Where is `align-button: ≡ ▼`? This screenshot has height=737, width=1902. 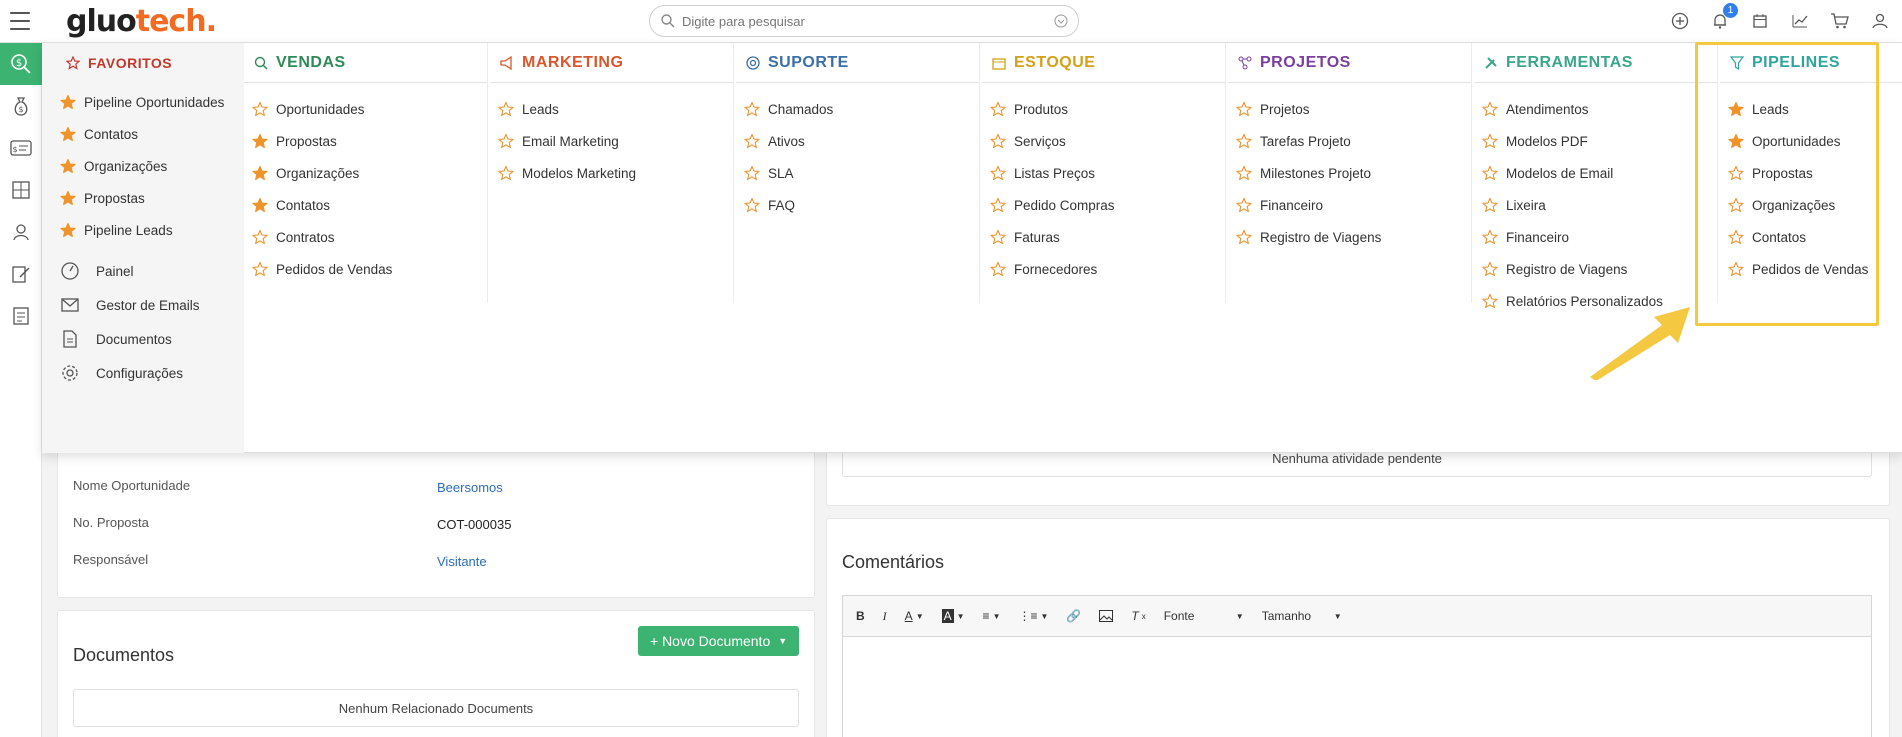
align-button: ≡ ▼ is located at coordinates (992, 616).